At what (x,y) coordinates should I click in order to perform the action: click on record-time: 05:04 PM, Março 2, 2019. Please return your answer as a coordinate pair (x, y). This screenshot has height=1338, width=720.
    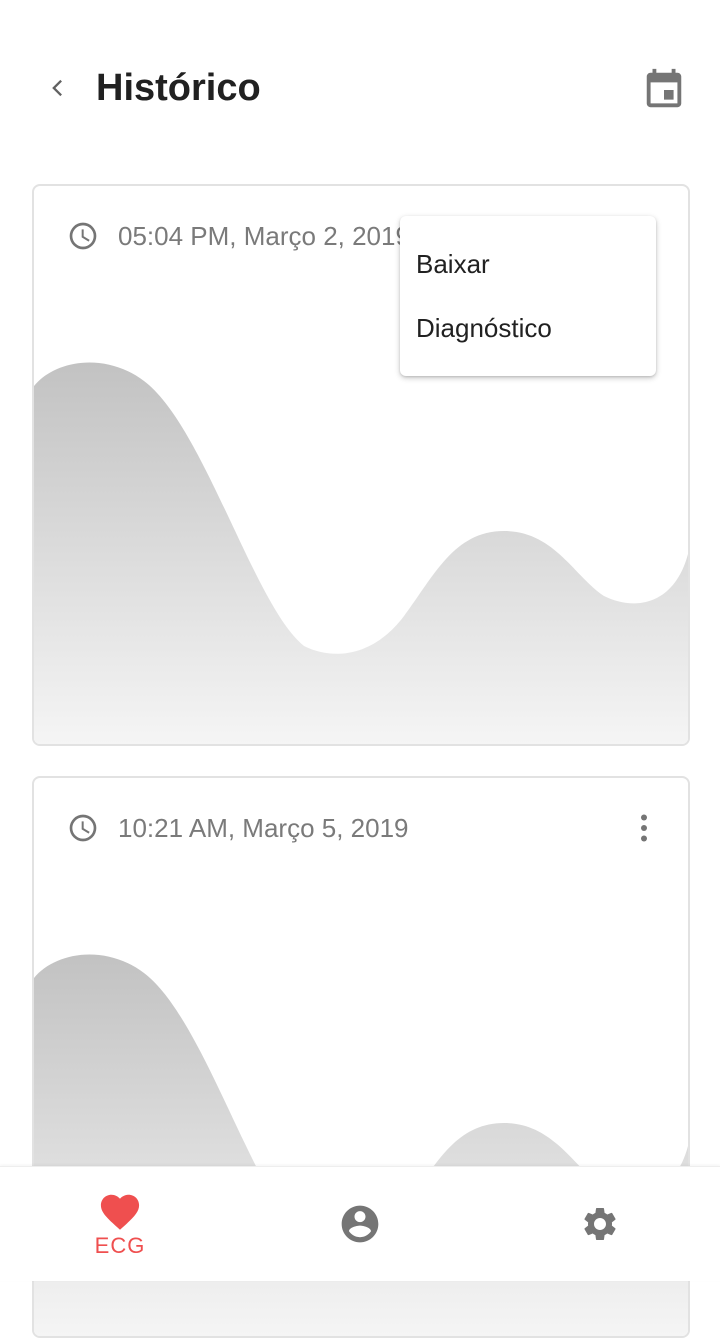
    Looking at the image, I should click on (264, 235).